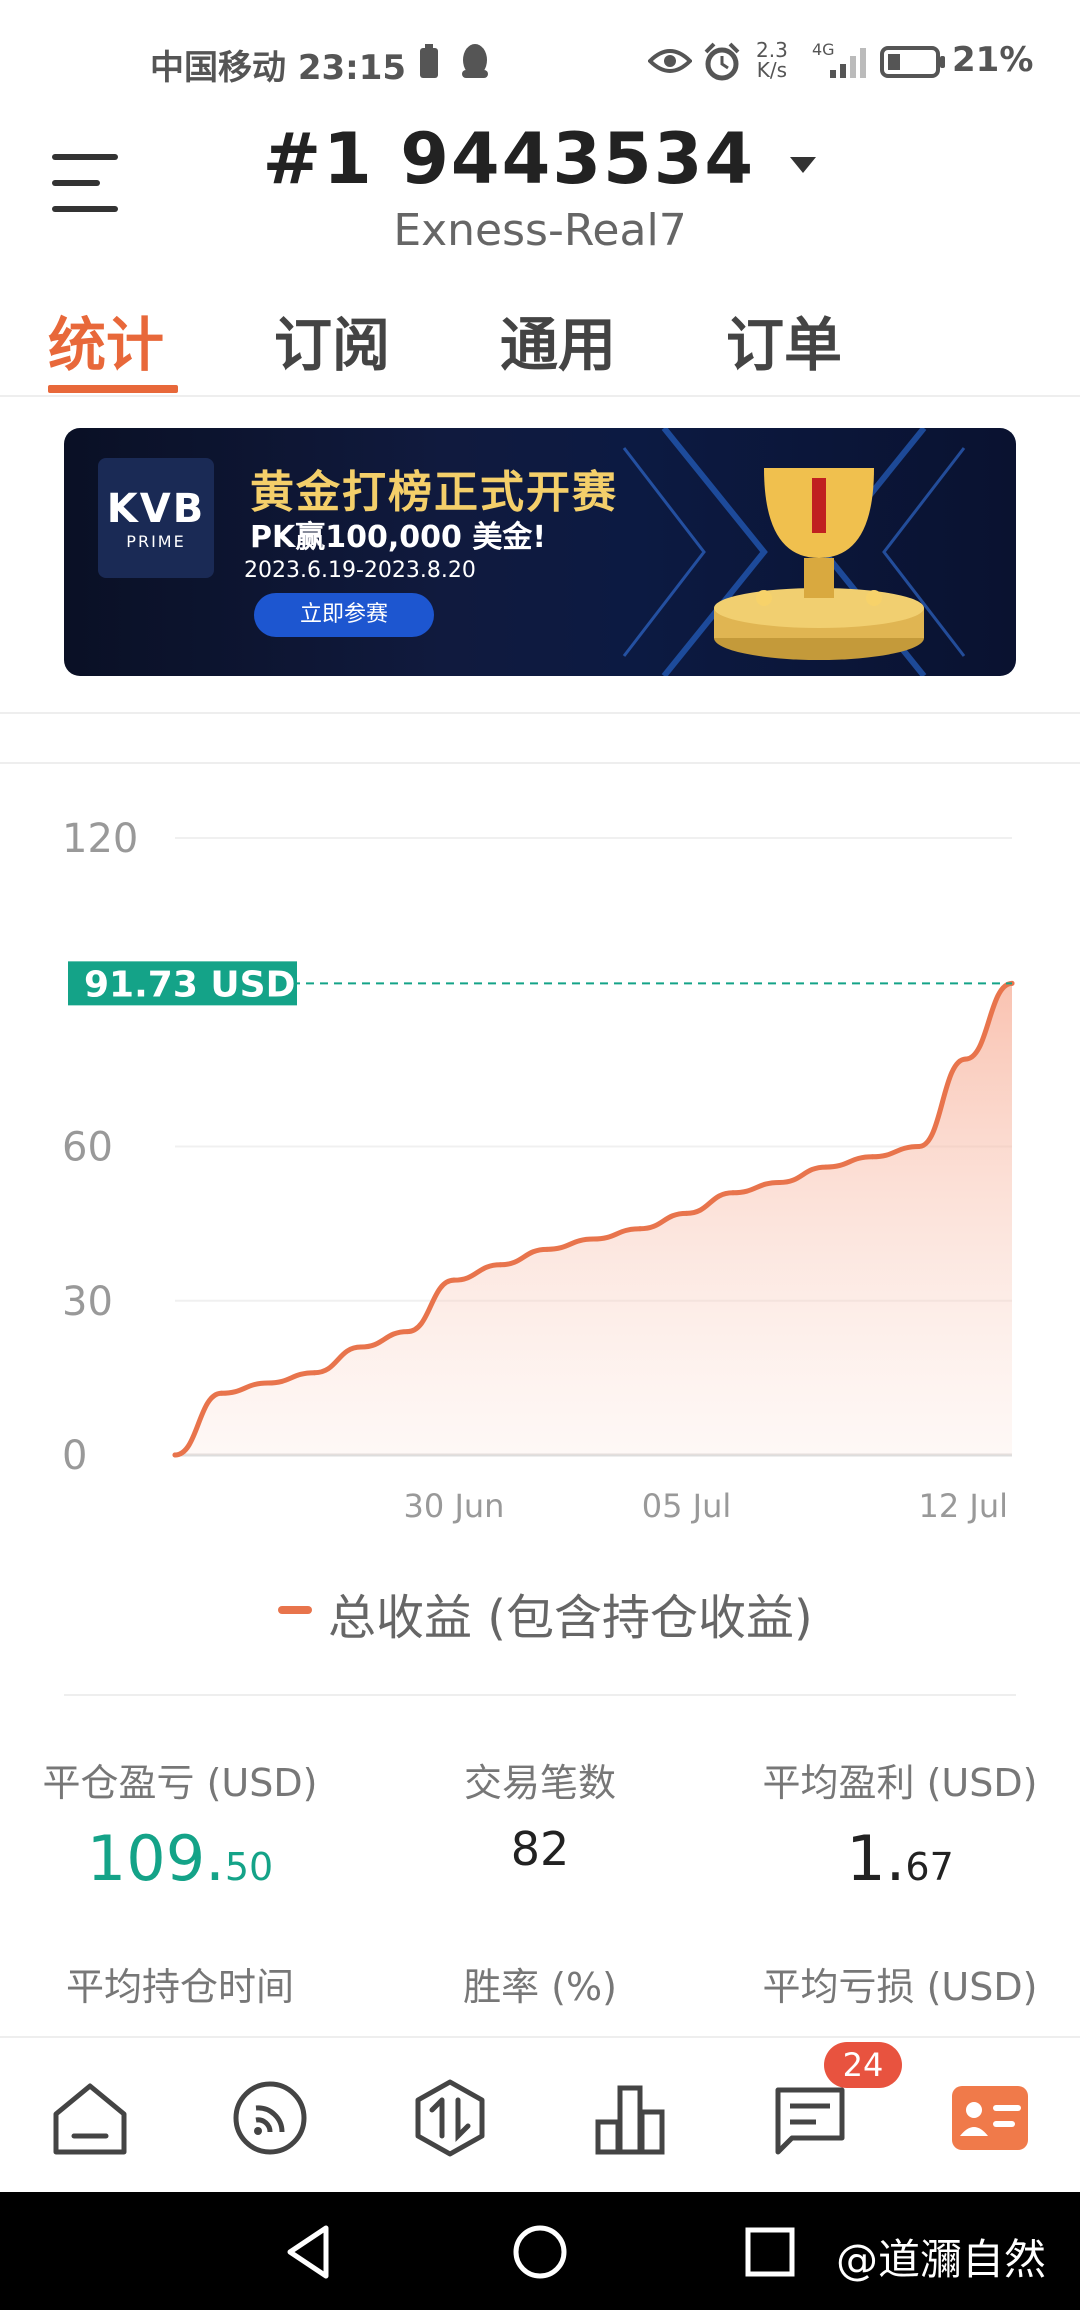 The image size is (1080, 2310). I want to click on current-value-label: 91.73 USD, so click(189, 984).